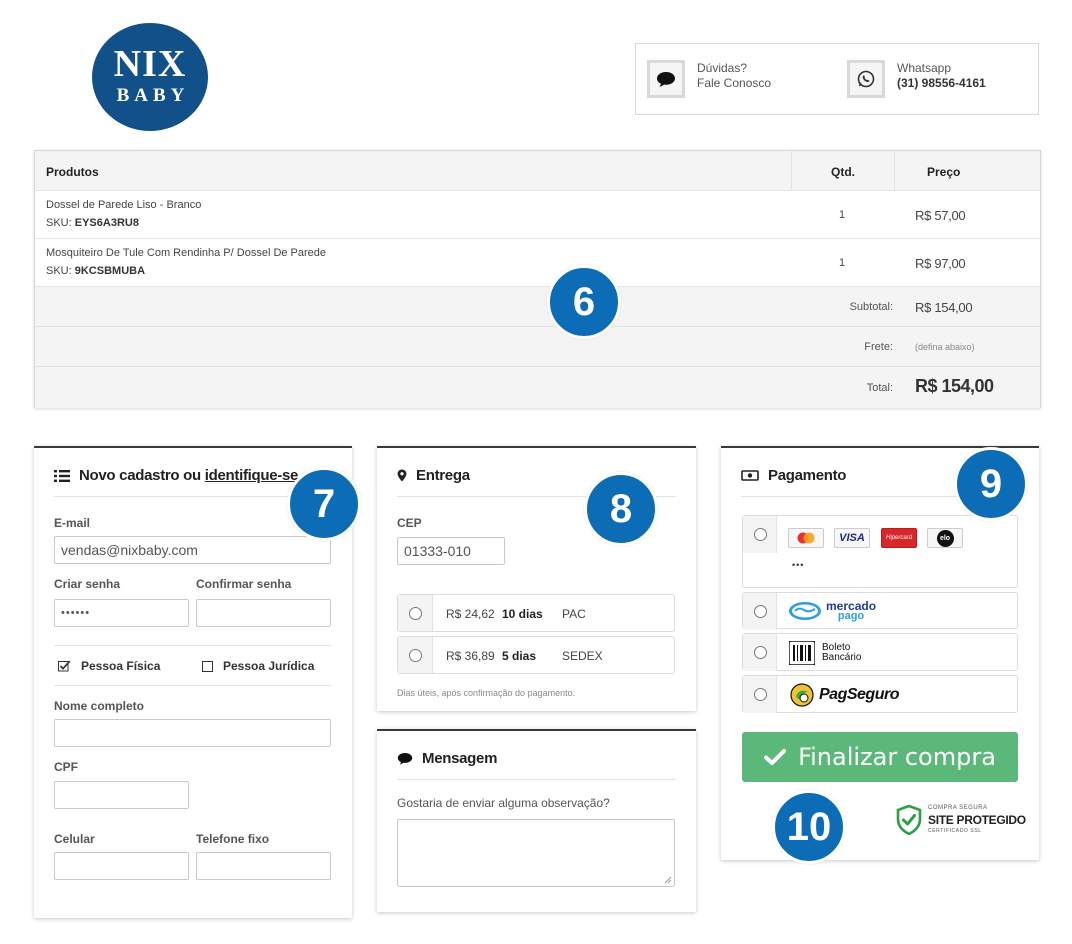 The width and height of the screenshot is (1072, 944). I want to click on mensagem-prompt: Gostaria de enviar alguma observação?, so click(503, 803).